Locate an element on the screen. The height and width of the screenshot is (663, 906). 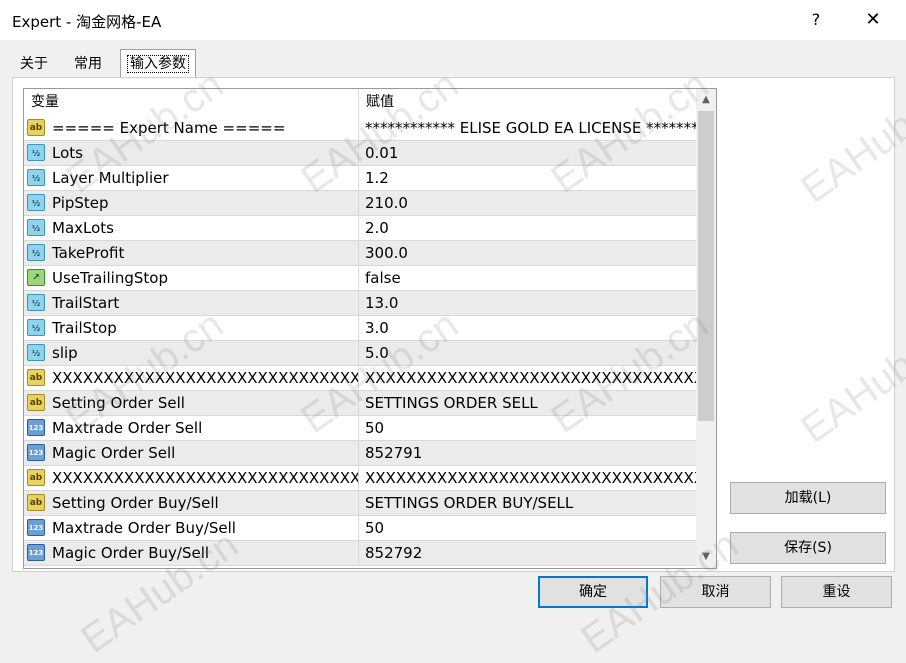
table-row: 123 Maxtrade Order Sell 50 is located at coordinates (360, 428).